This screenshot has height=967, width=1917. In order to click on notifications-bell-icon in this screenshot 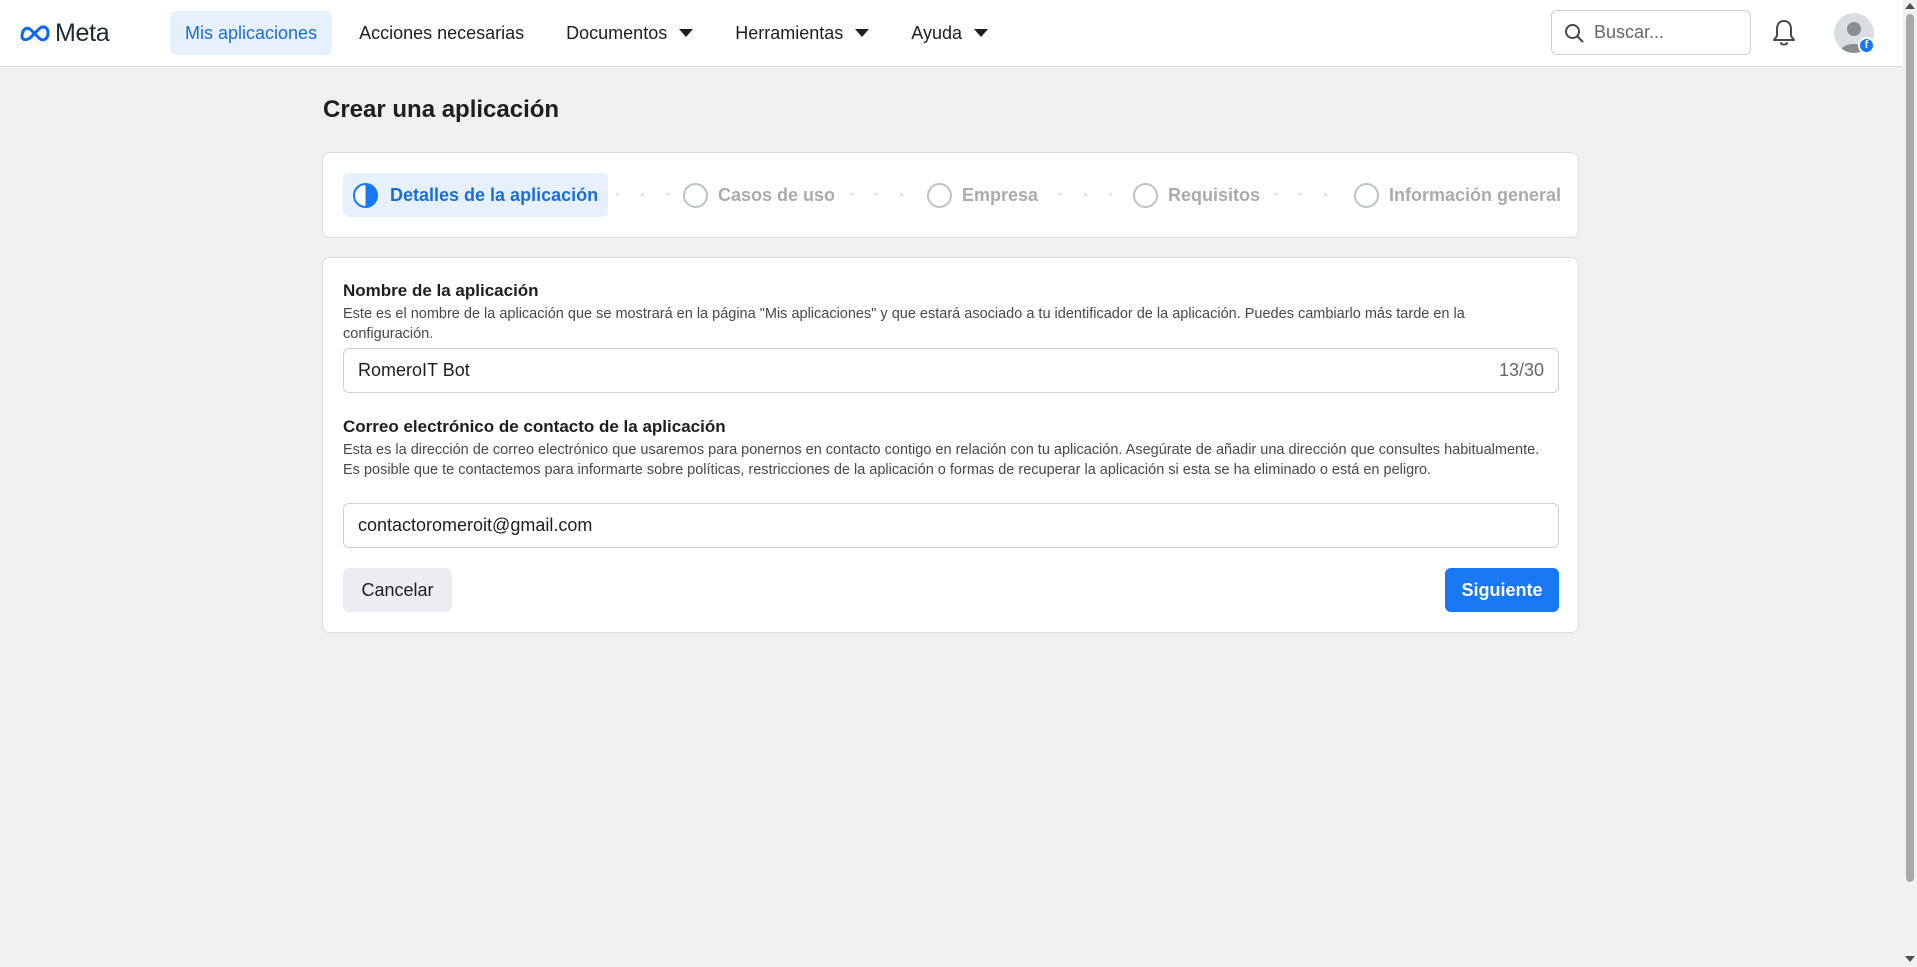, I will do `click(1784, 33)`.